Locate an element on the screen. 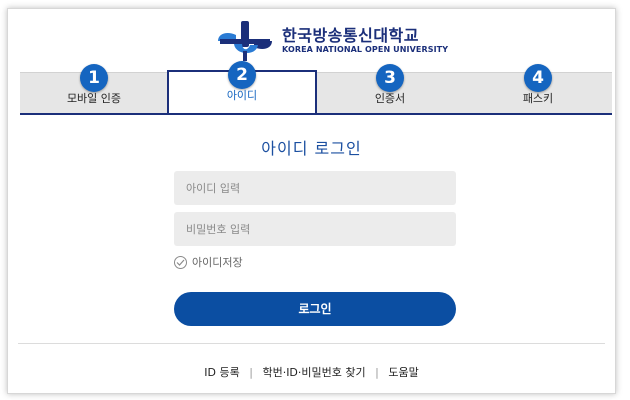 The width and height of the screenshot is (630, 400). tab-label: 인증서 is located at coordinates (390, 98).